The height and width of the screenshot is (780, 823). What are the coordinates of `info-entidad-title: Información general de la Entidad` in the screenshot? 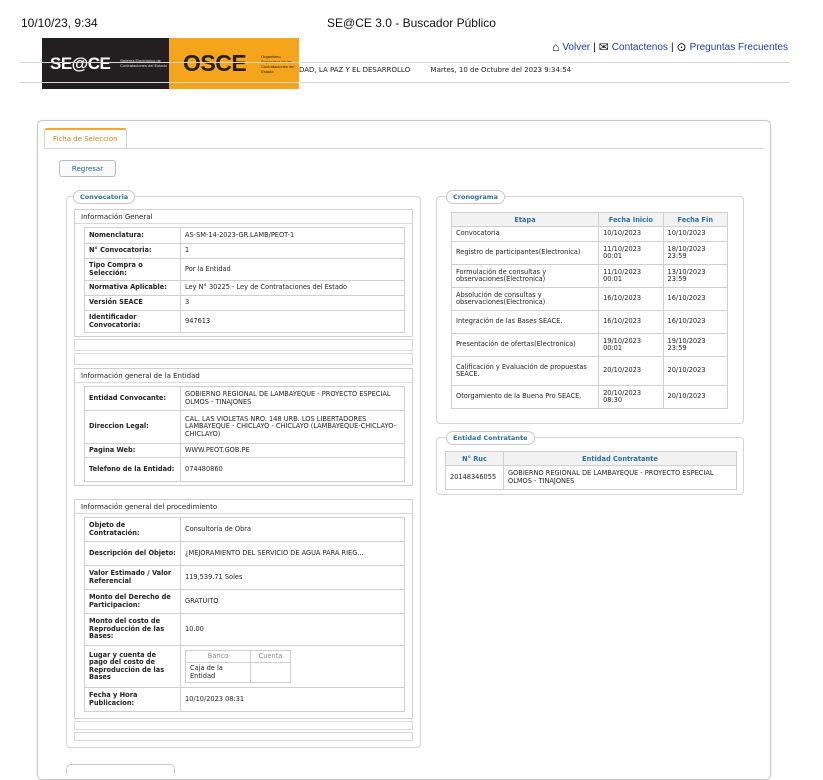 It's located at (243, 376).